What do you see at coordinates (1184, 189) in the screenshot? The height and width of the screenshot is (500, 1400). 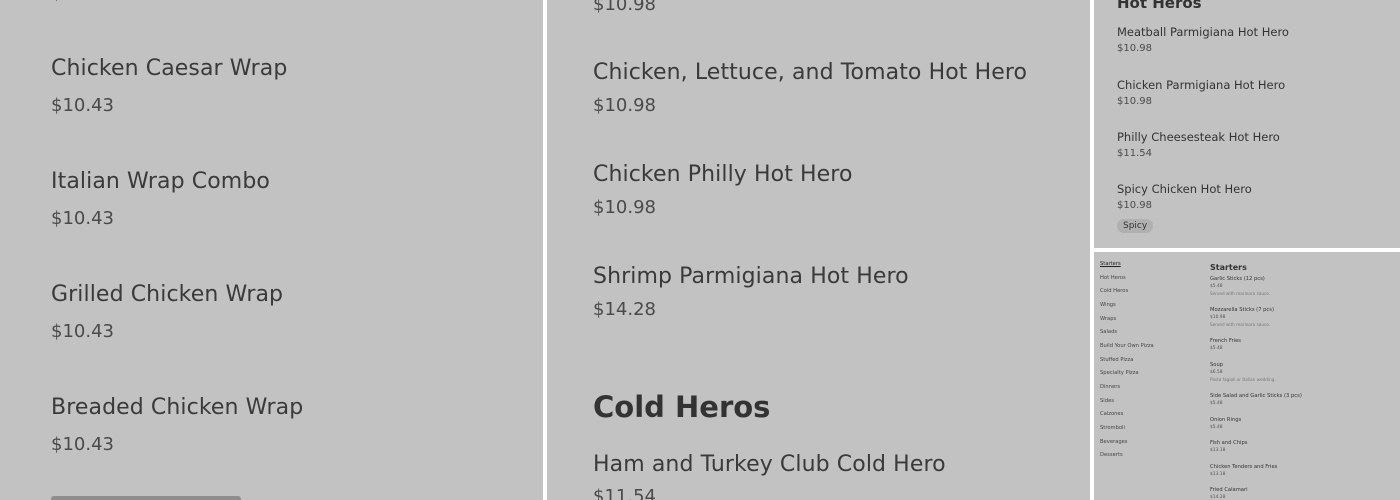 I see `item-name: Spicy Chicken Hot Hero` at bounding box center [1184, 189].